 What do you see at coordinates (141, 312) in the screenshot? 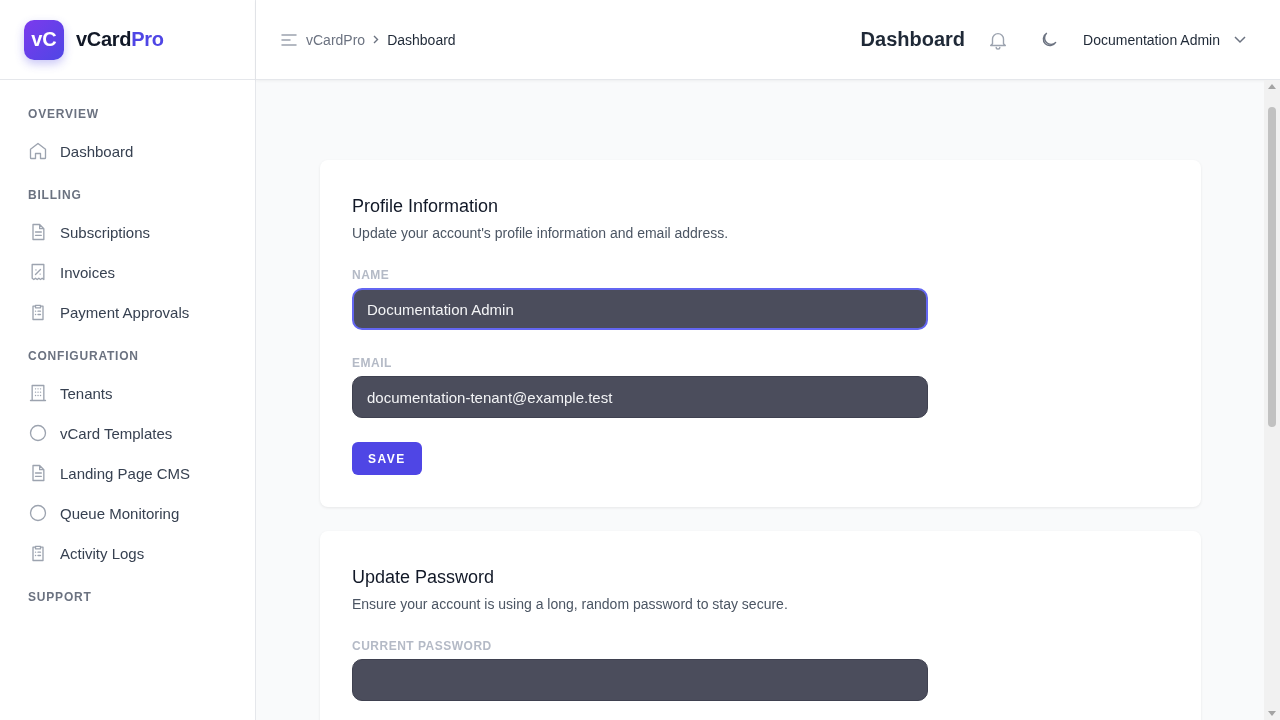
I see `sidebar-item: Payment Approvals` at bounding box center [141, 312].